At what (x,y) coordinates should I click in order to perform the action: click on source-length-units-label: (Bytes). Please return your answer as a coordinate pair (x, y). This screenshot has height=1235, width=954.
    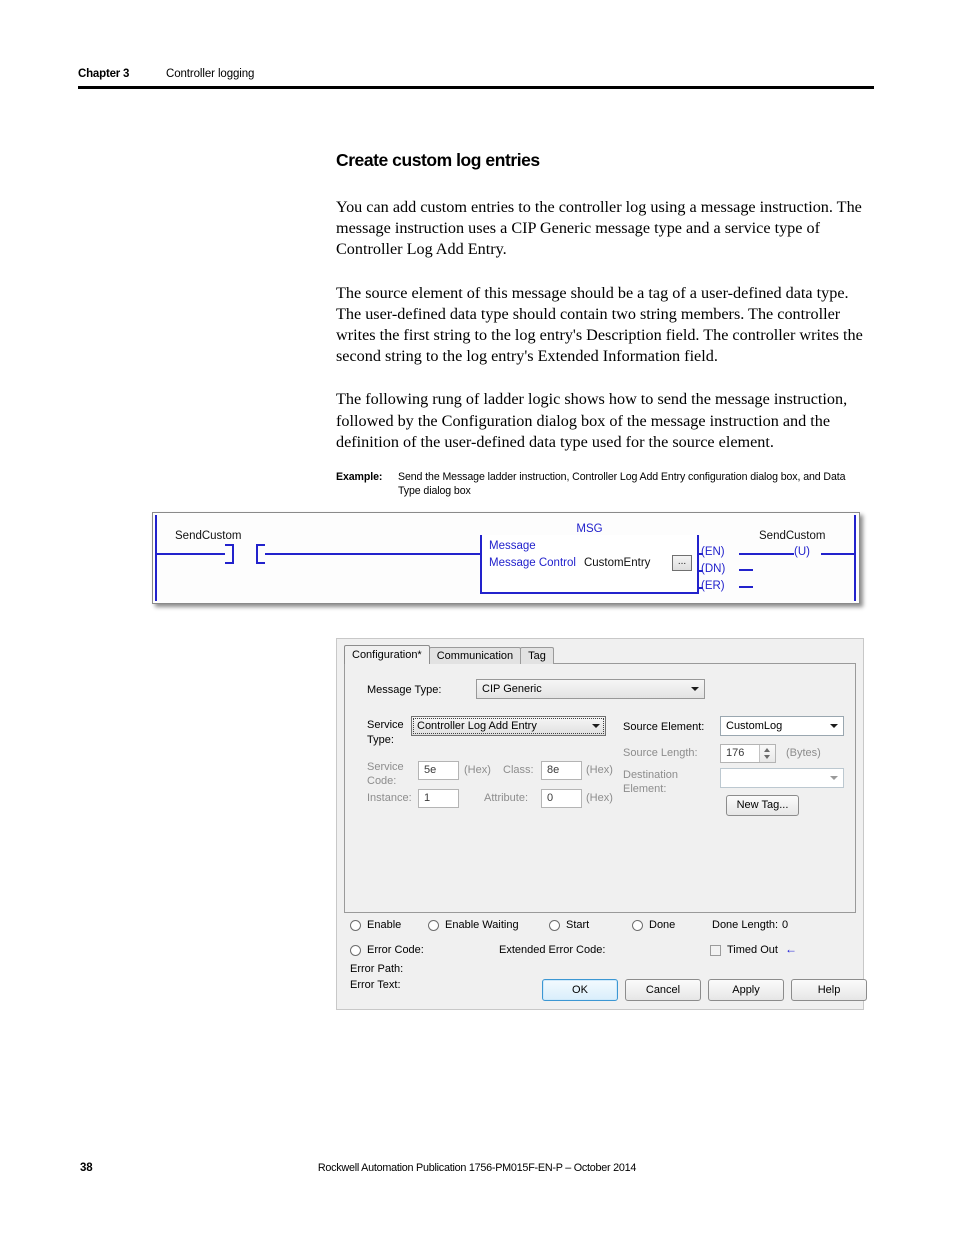
    Looking at the image, I should click on (803, 753).